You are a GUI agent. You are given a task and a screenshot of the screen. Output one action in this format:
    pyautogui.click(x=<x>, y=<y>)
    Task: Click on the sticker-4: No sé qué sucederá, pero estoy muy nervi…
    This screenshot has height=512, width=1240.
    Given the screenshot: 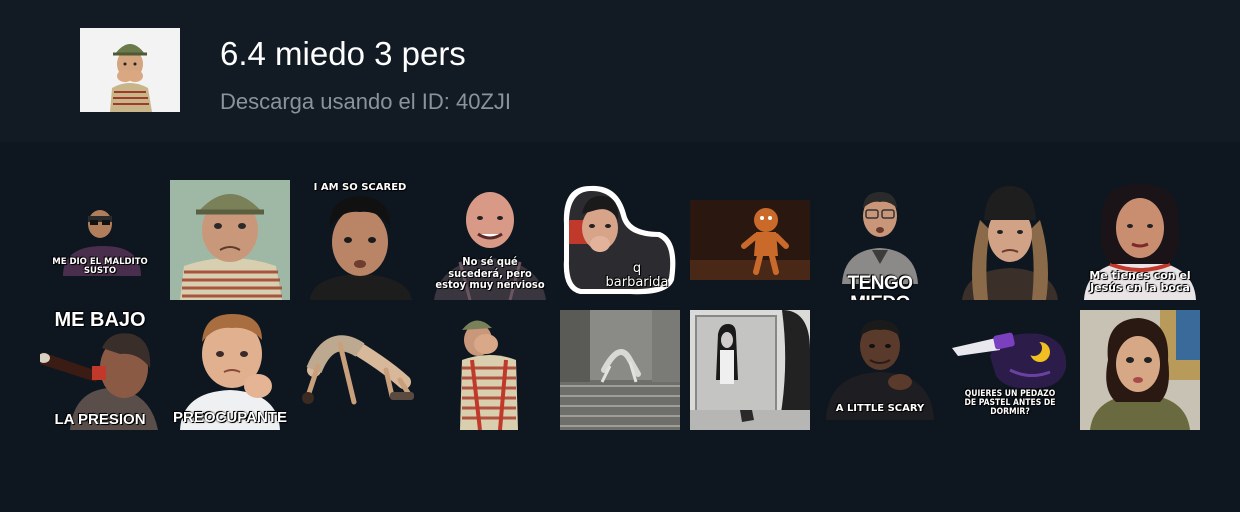 What is the action you would take?
    pyautogui.click(x=490, y=240)
    